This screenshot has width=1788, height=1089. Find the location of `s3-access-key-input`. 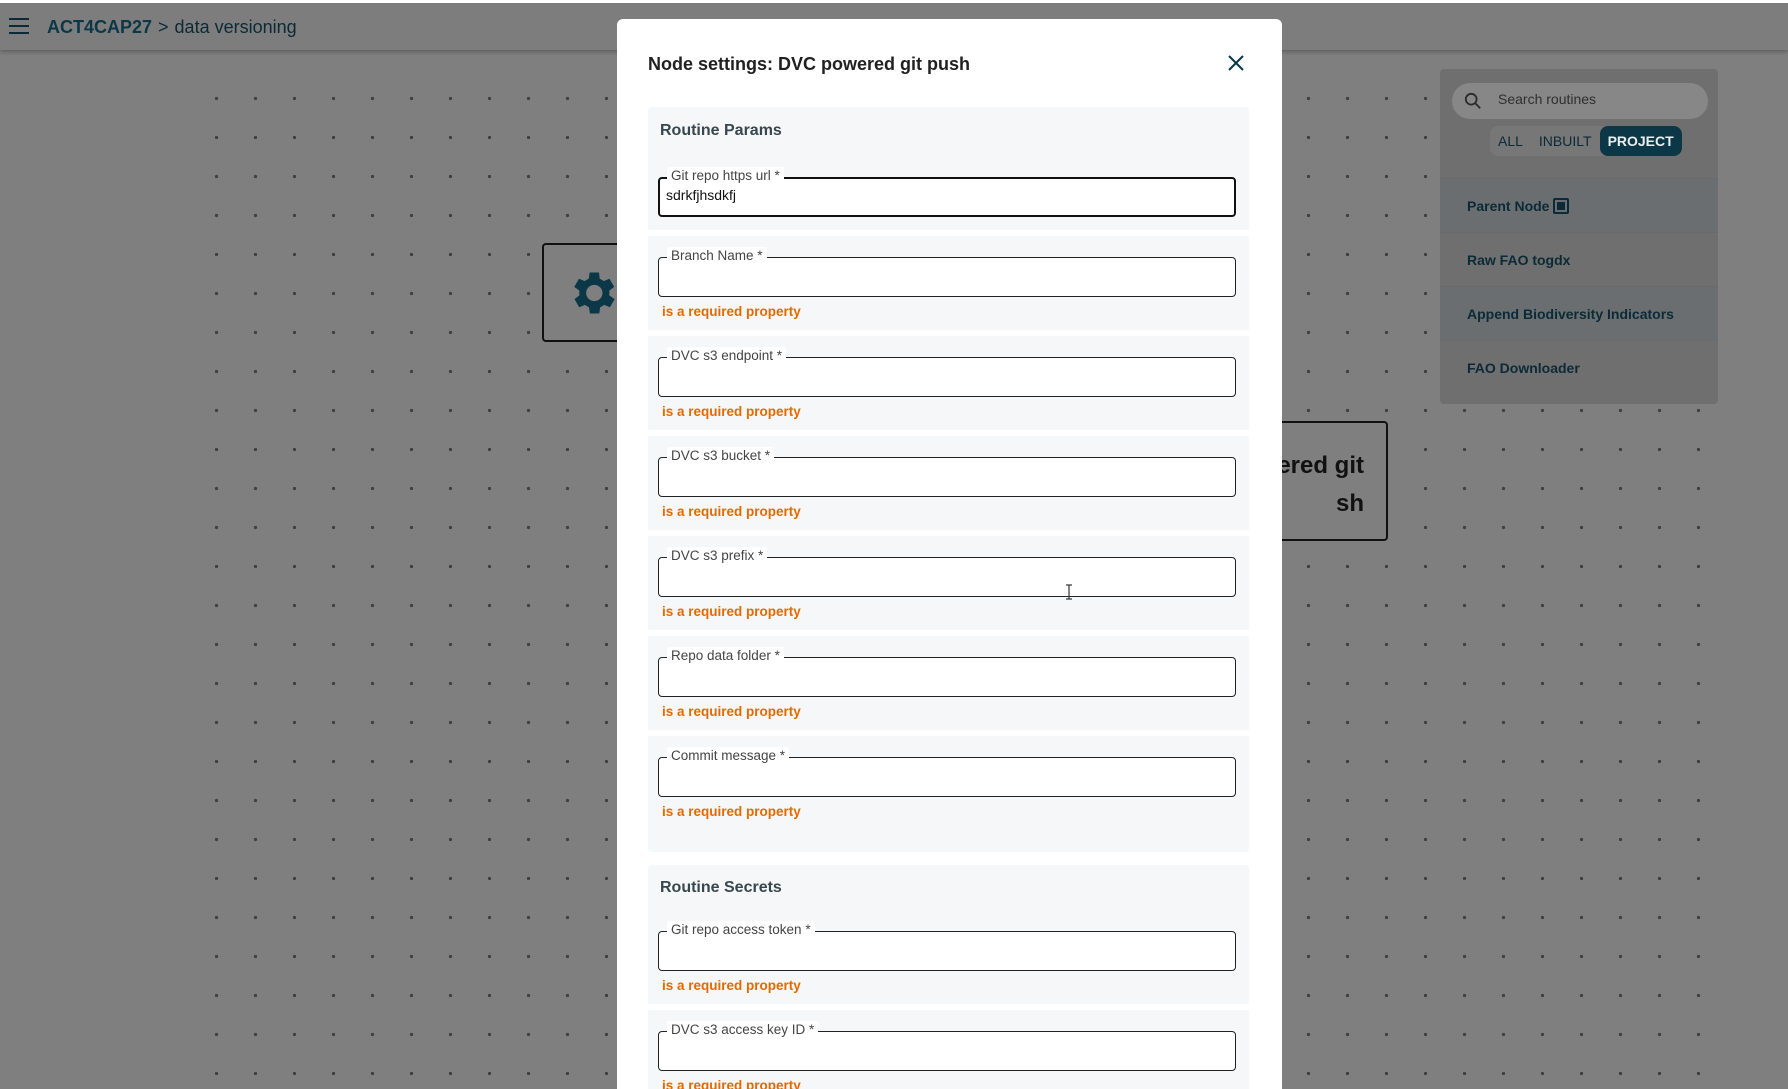

s3-access-key-input is located at coordinates (945, 1048).